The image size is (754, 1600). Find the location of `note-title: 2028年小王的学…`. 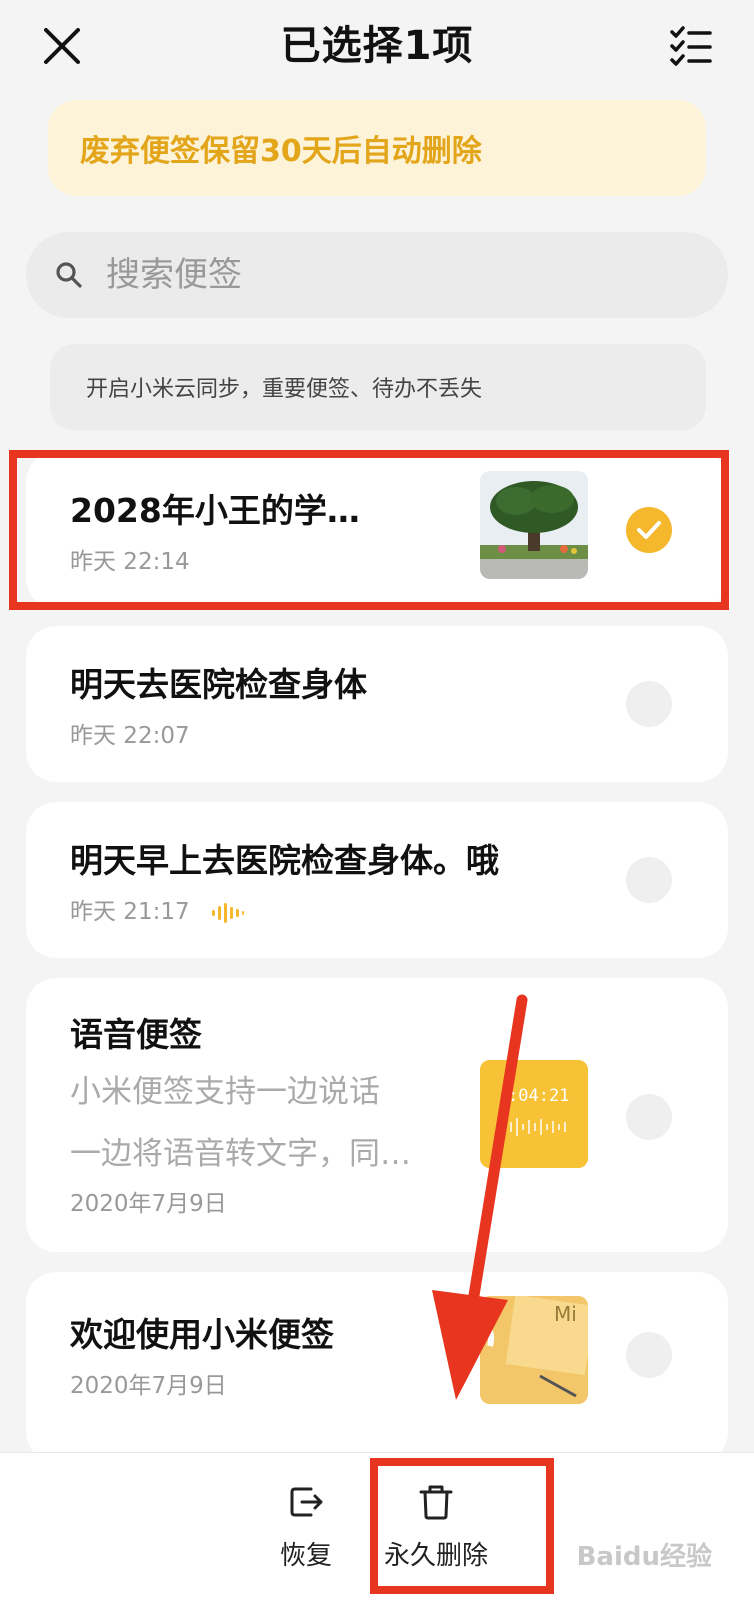

note-title: 2028年小王的学… is located at coordinates (215, 510).